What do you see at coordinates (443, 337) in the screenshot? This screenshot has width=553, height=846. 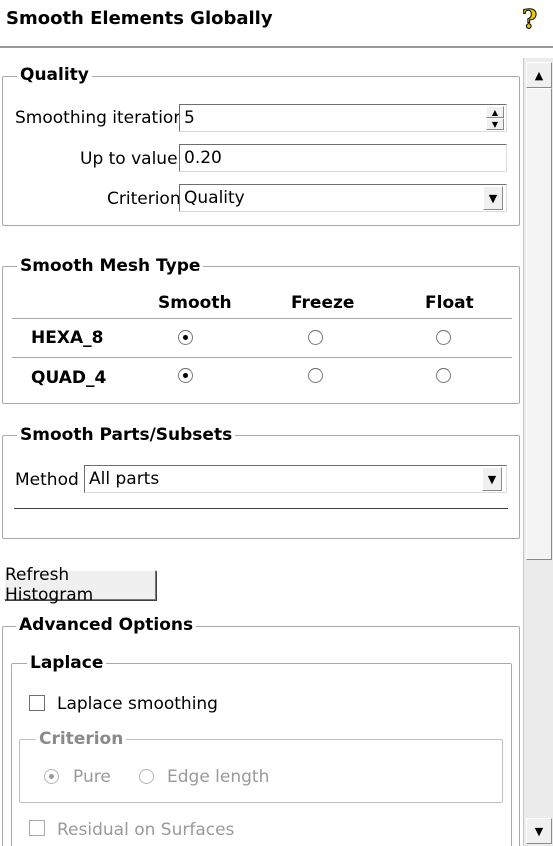 I see `hexa8-float-radio` at bounding box center [443, 337].